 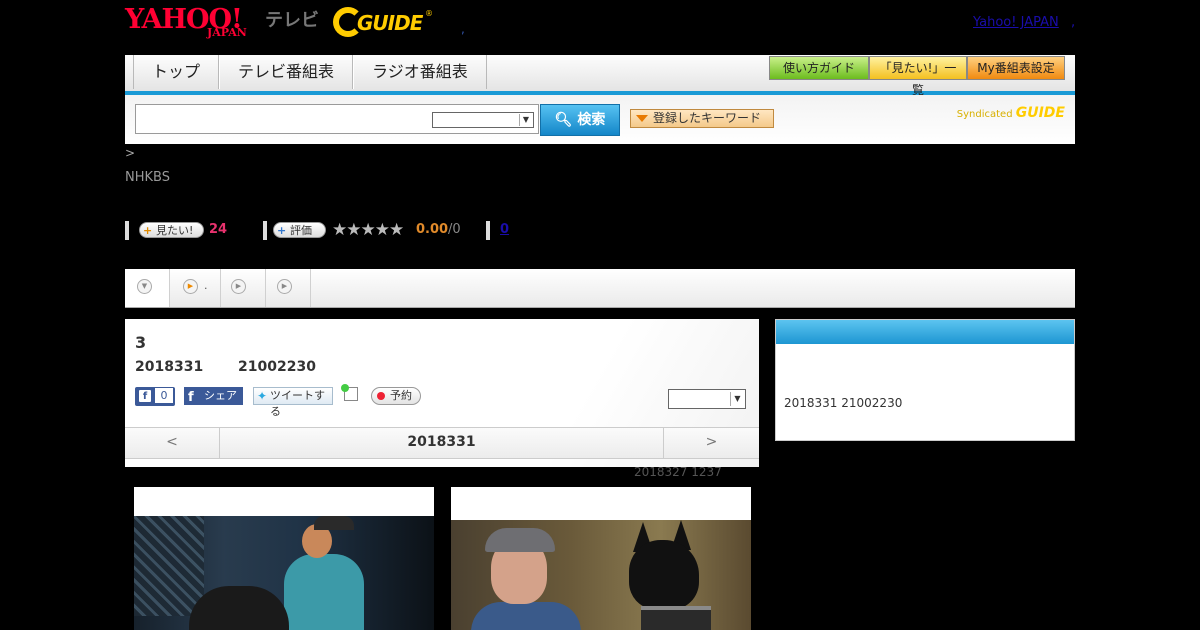 What do you see at coordinates (1016, 22) in the screenshot?
I see `yahoo-japan-link: Yahoo! JAPAN` at bounding box center [1016, 22].